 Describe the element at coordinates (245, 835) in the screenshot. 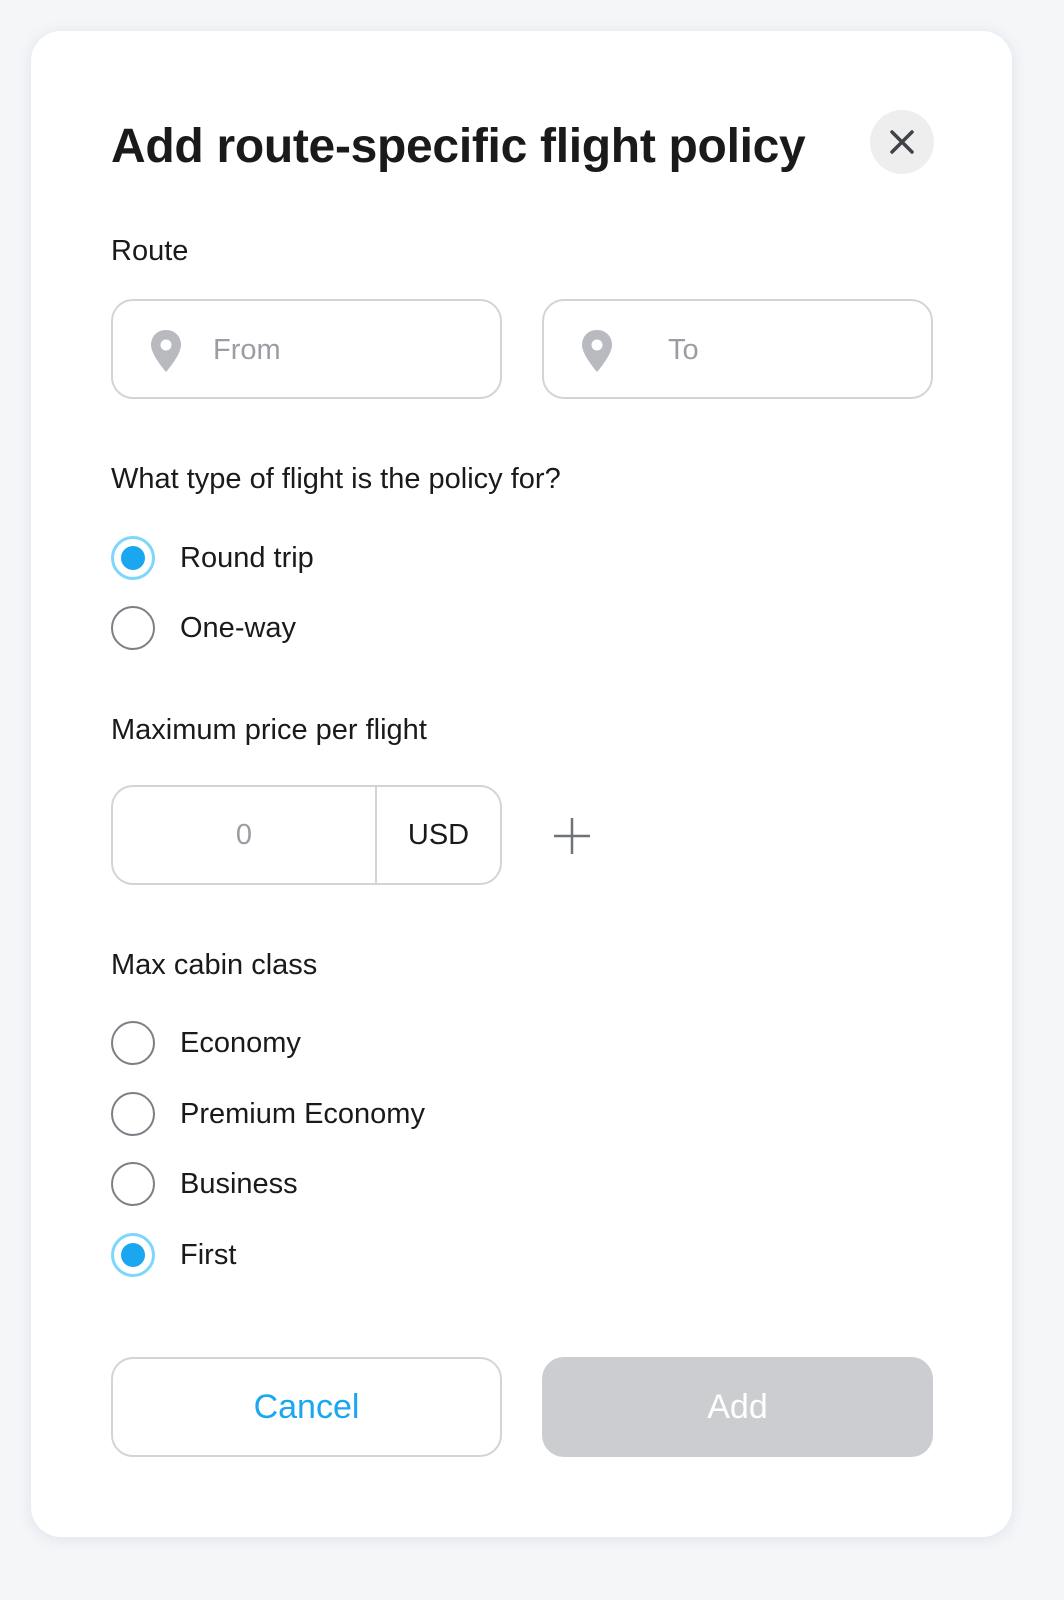

I see `price-input: 0` at that location.